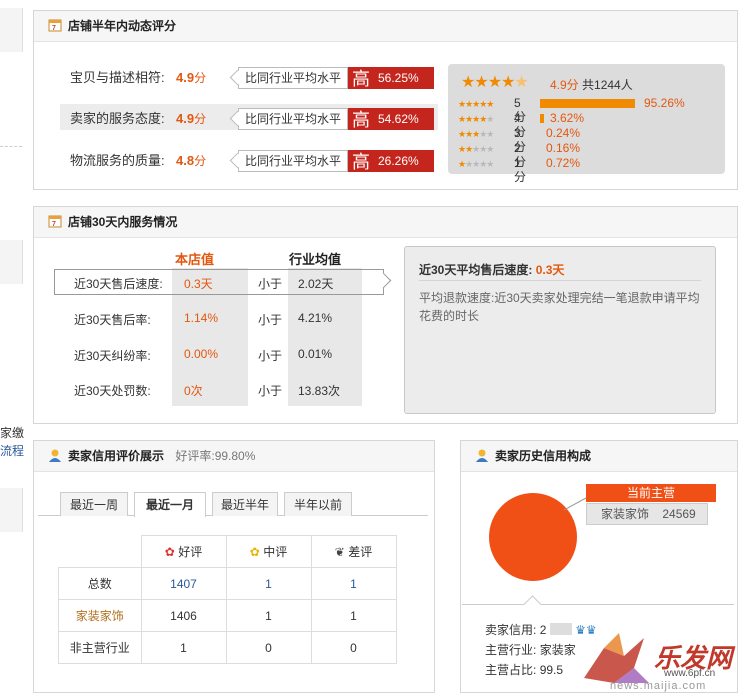  I want to click on rating-label: 卖家的服务态度:, so click(117, 118).